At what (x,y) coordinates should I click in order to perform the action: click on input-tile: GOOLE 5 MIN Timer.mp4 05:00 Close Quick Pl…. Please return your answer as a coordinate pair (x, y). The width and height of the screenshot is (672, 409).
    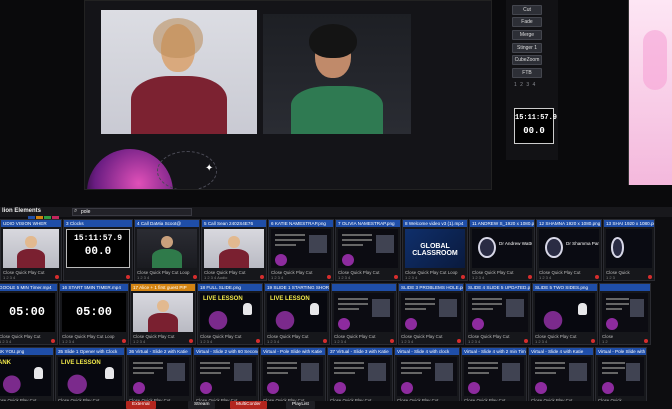
    Looking at the image, I should click on (29, 314).